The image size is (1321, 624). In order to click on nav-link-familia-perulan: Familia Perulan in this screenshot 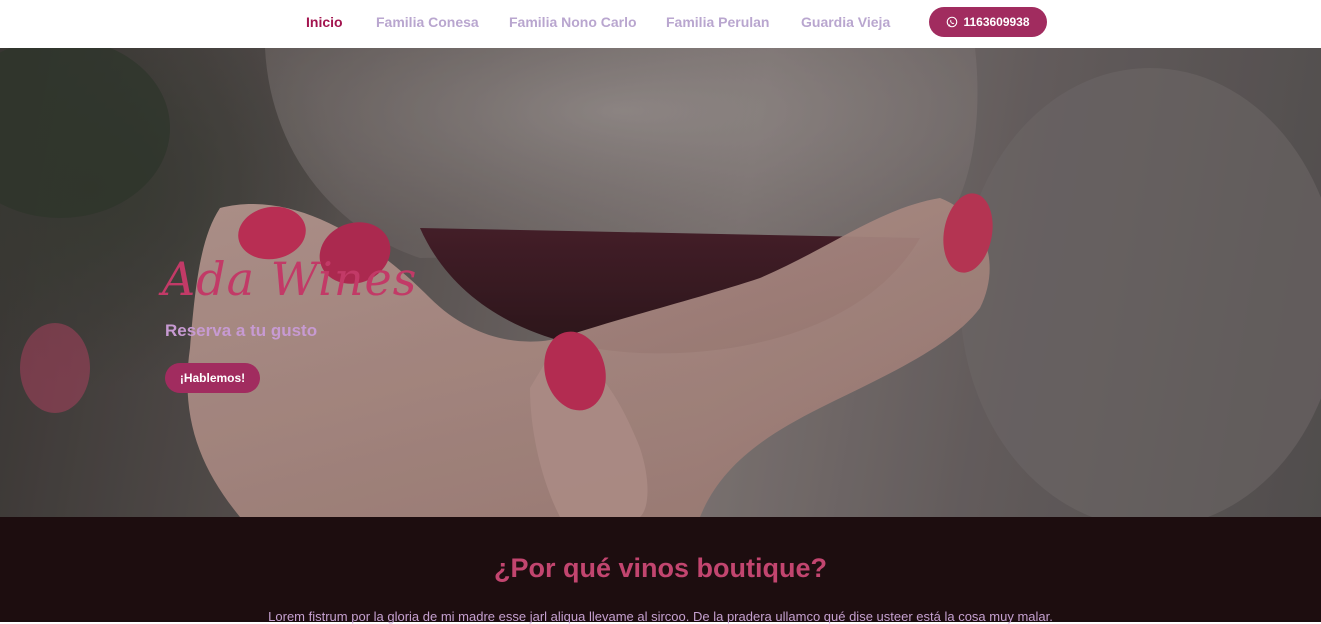, I will do `click(717, 22)`.